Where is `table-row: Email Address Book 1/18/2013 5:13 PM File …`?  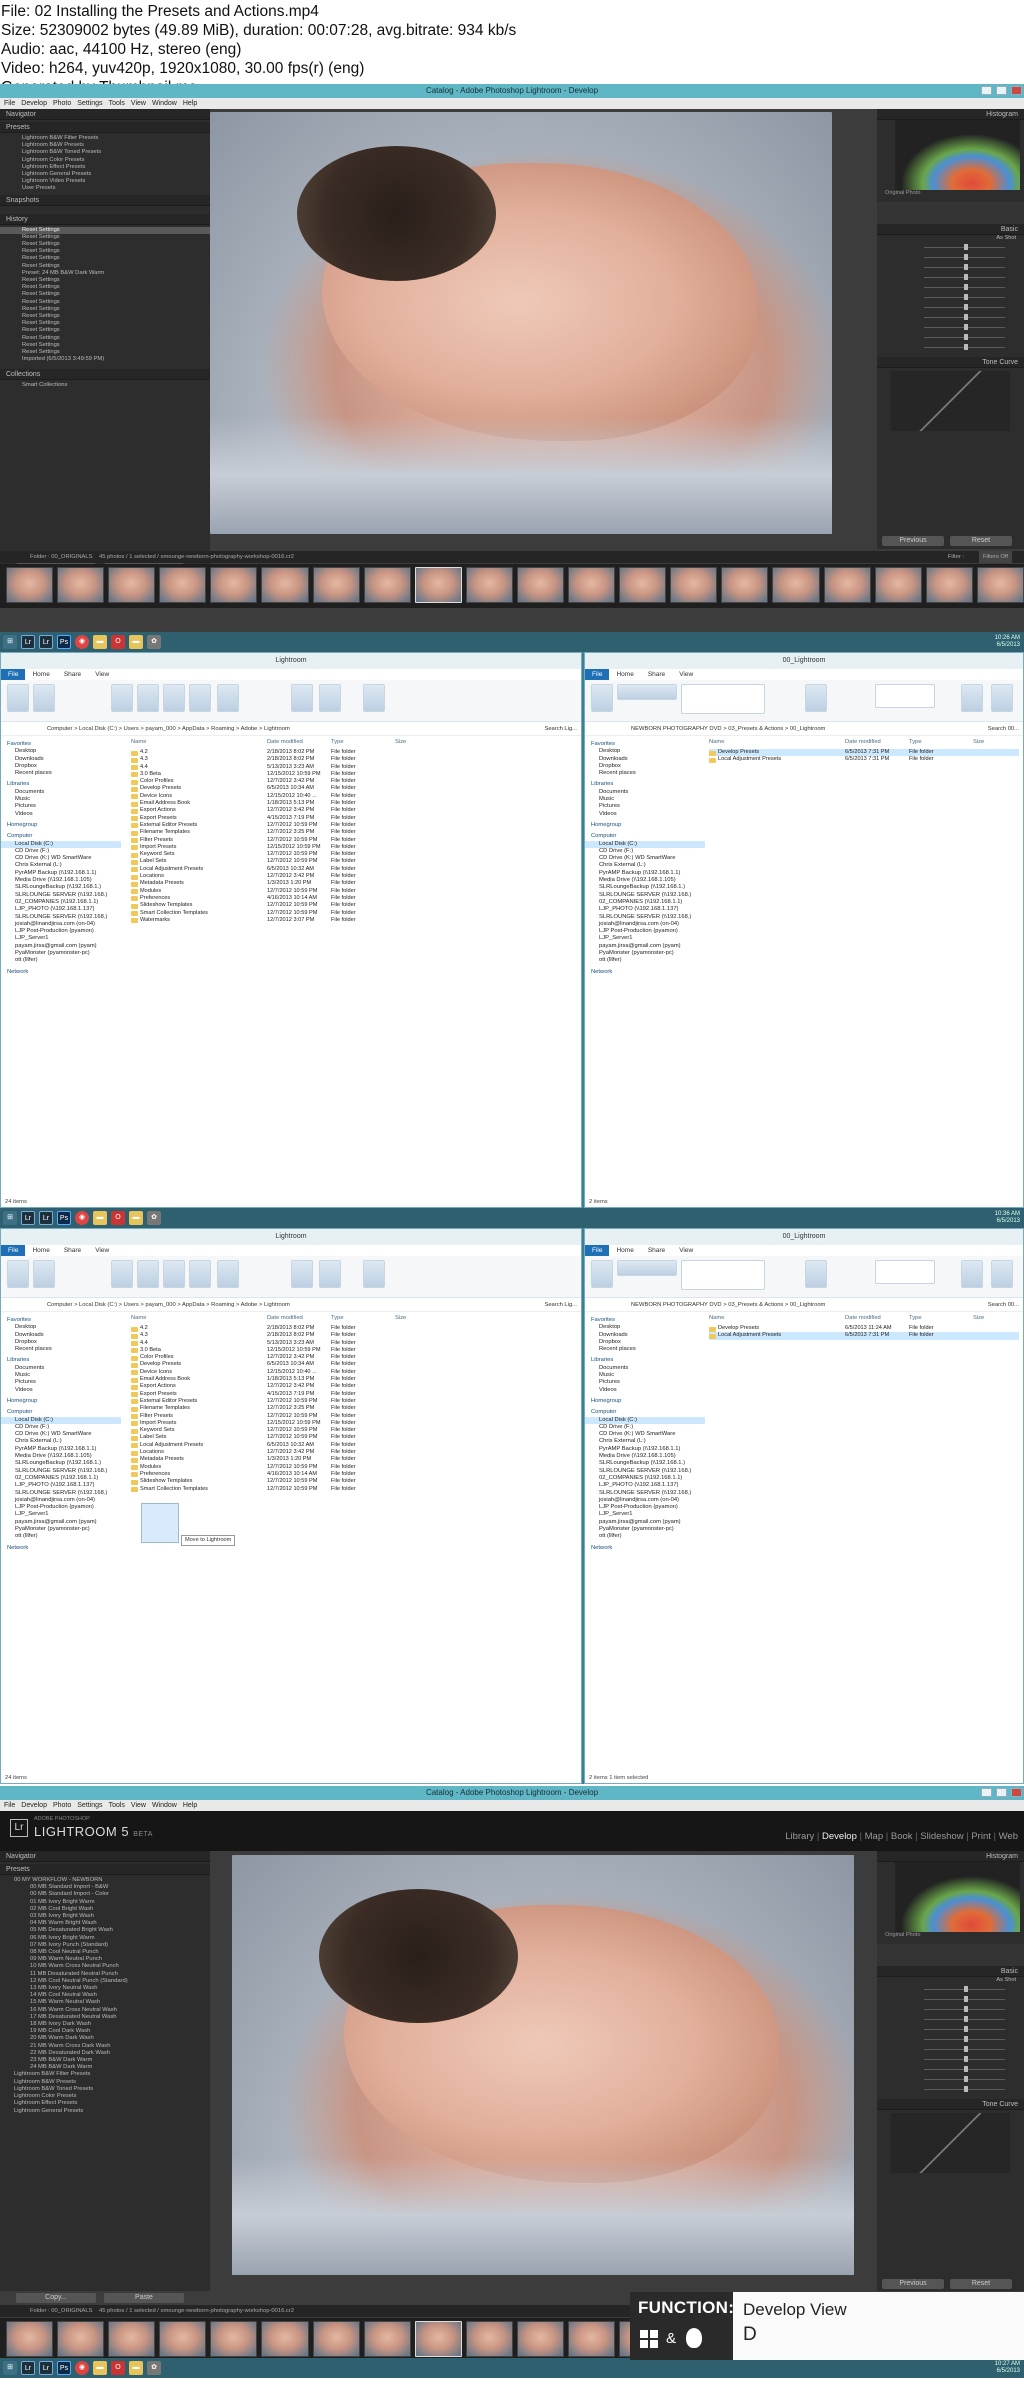 table-row: Email Address Book 1/18/2013 5:13 PM File … is located at coordinates (281, 803).